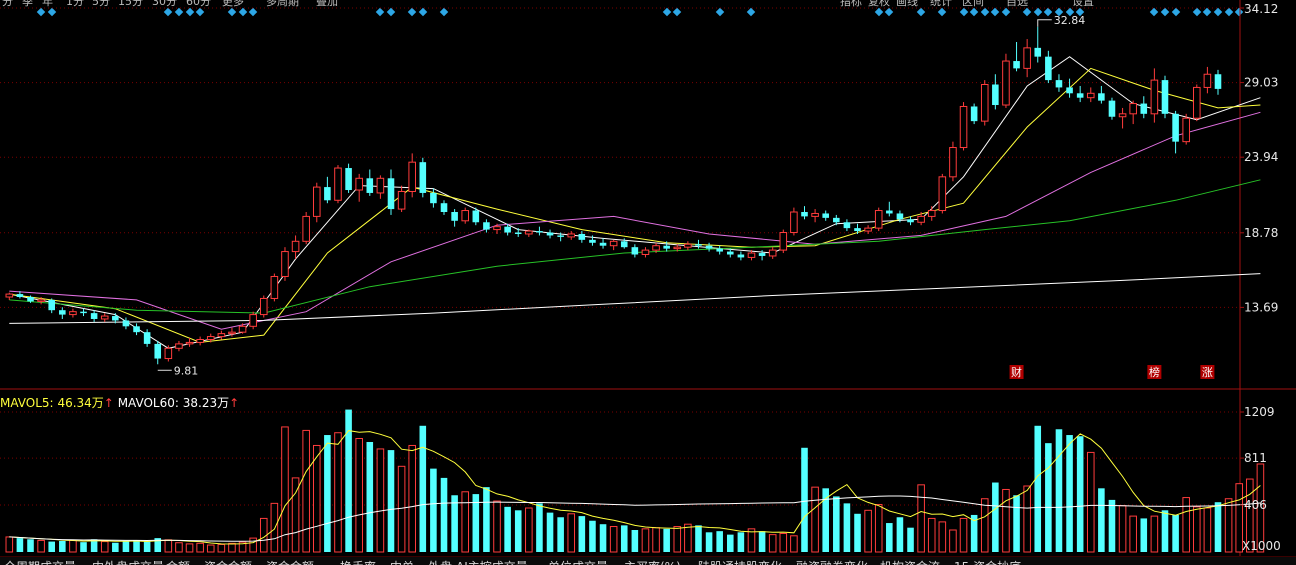 This screenshot has height=565, width=1296. What do you see at coordinates (1207, 372) in the screenshot?
I see `event-marker: 涨` at bounding box center [1207, 372].